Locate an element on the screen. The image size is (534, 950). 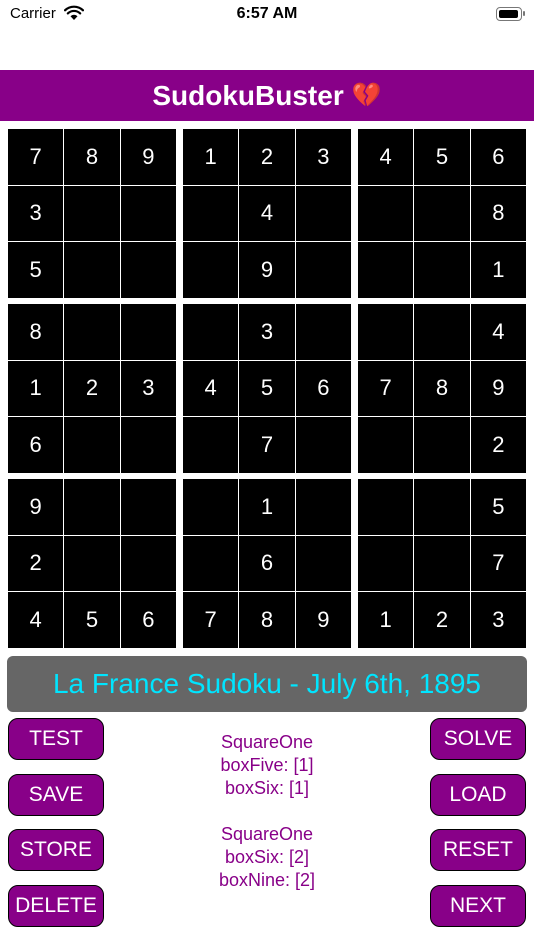
load-button: LOAD is located at coordinates (478, 795).